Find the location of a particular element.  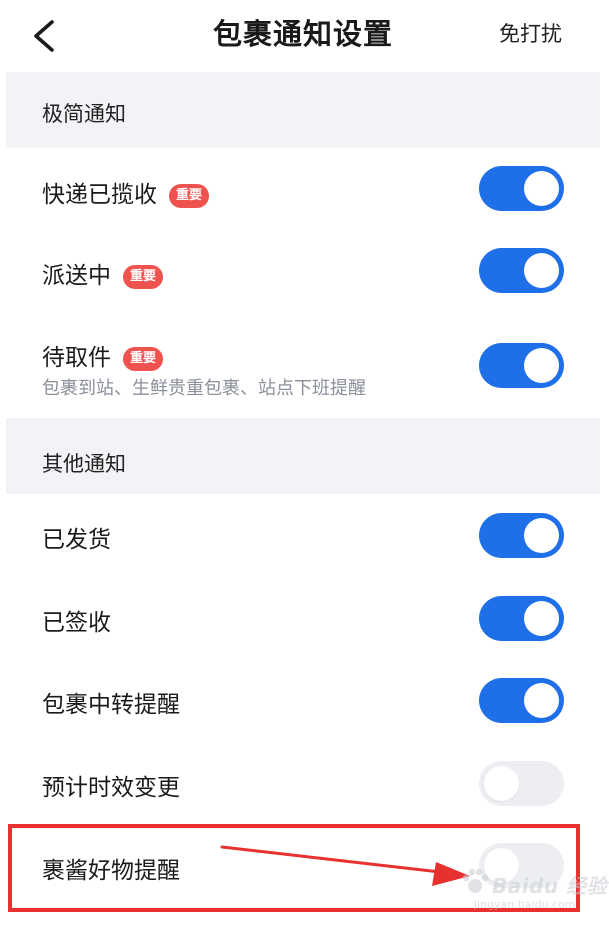

paw-logo-icon is located at coordinates (475, 880).